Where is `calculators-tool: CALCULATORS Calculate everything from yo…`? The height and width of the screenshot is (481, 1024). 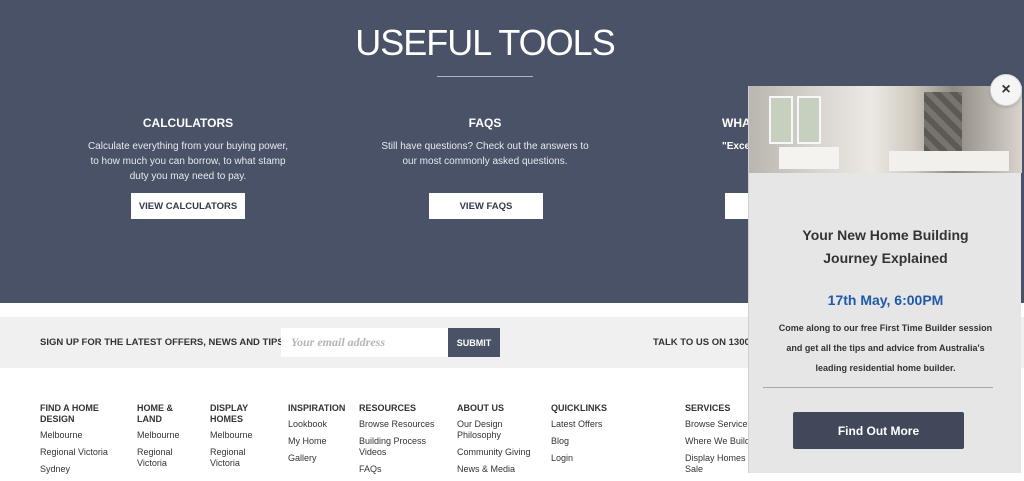 calculators-tool: CALCULATORS Calculate everything from yo… is located at coordinates (188, 150).